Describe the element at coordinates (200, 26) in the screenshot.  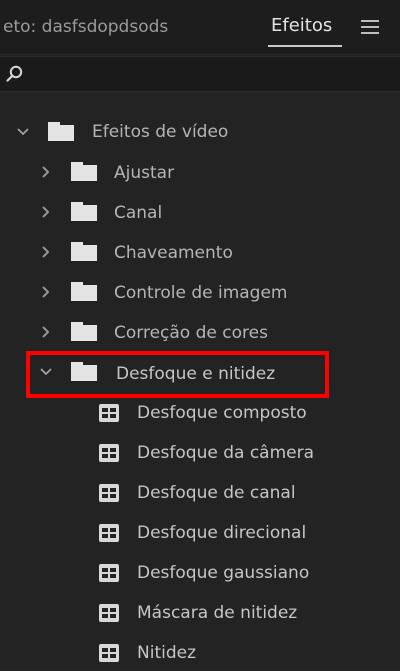
I see `panel-tab-bar: eto: dasfsdopdsods Efeitos` at that location.